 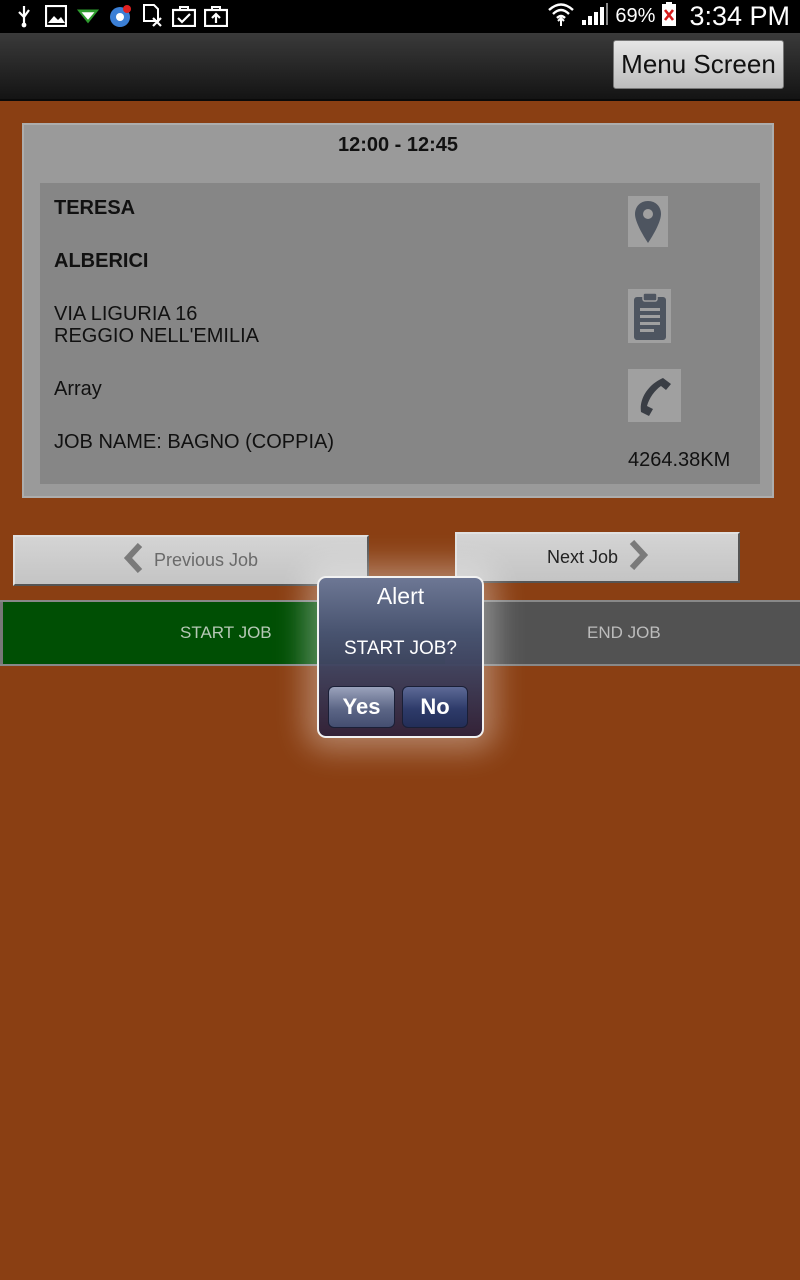 What do you see at coordinates (56, 16) in the screenshot?
I see `image-icon` at bounding box center [56, 16].